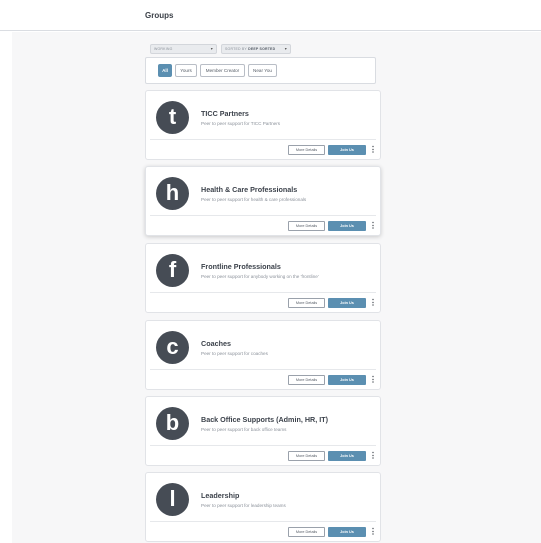 The height and width of the screenshot is (543, 541). Describe the element at coordinates (264, 419) in the screenshot. I see `group-name: Back Office Supports (Admin, HR, IT)` at that location.